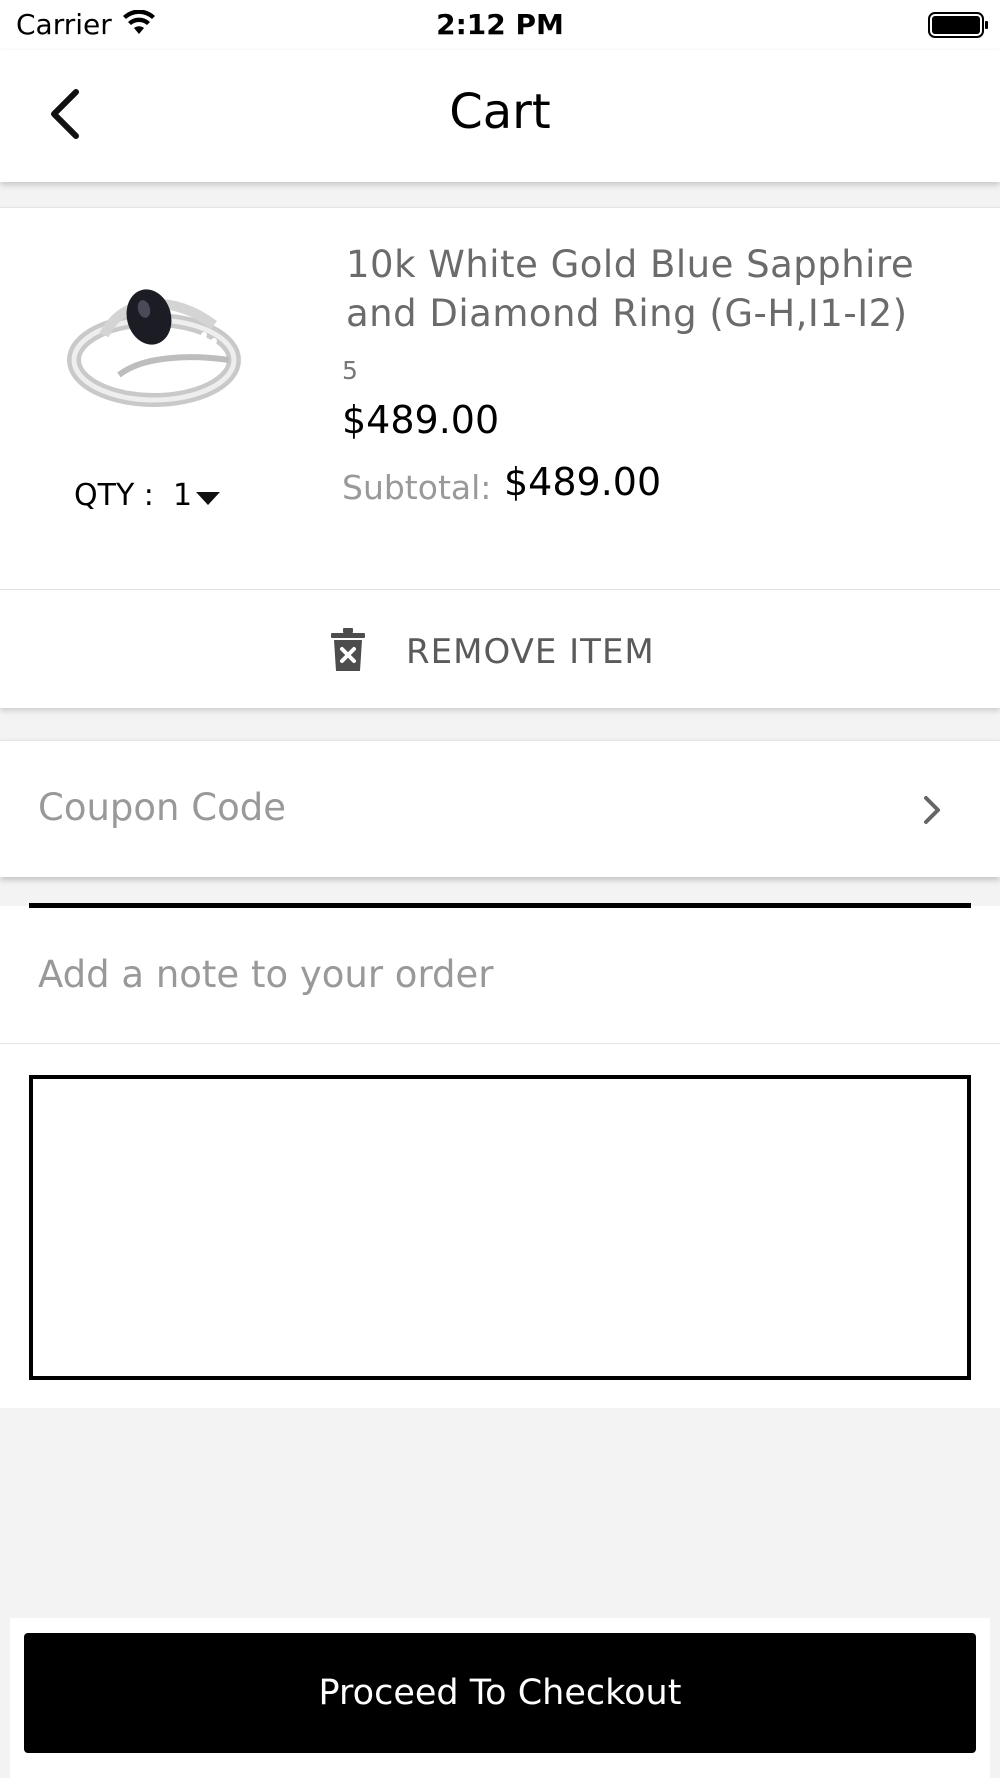 This screenshot has width=1000, height=1778. What do you see at coordinates (500, 24) in the screenshot?
I see `status-time: 2:12 PM` at bounding box center [500, 24].